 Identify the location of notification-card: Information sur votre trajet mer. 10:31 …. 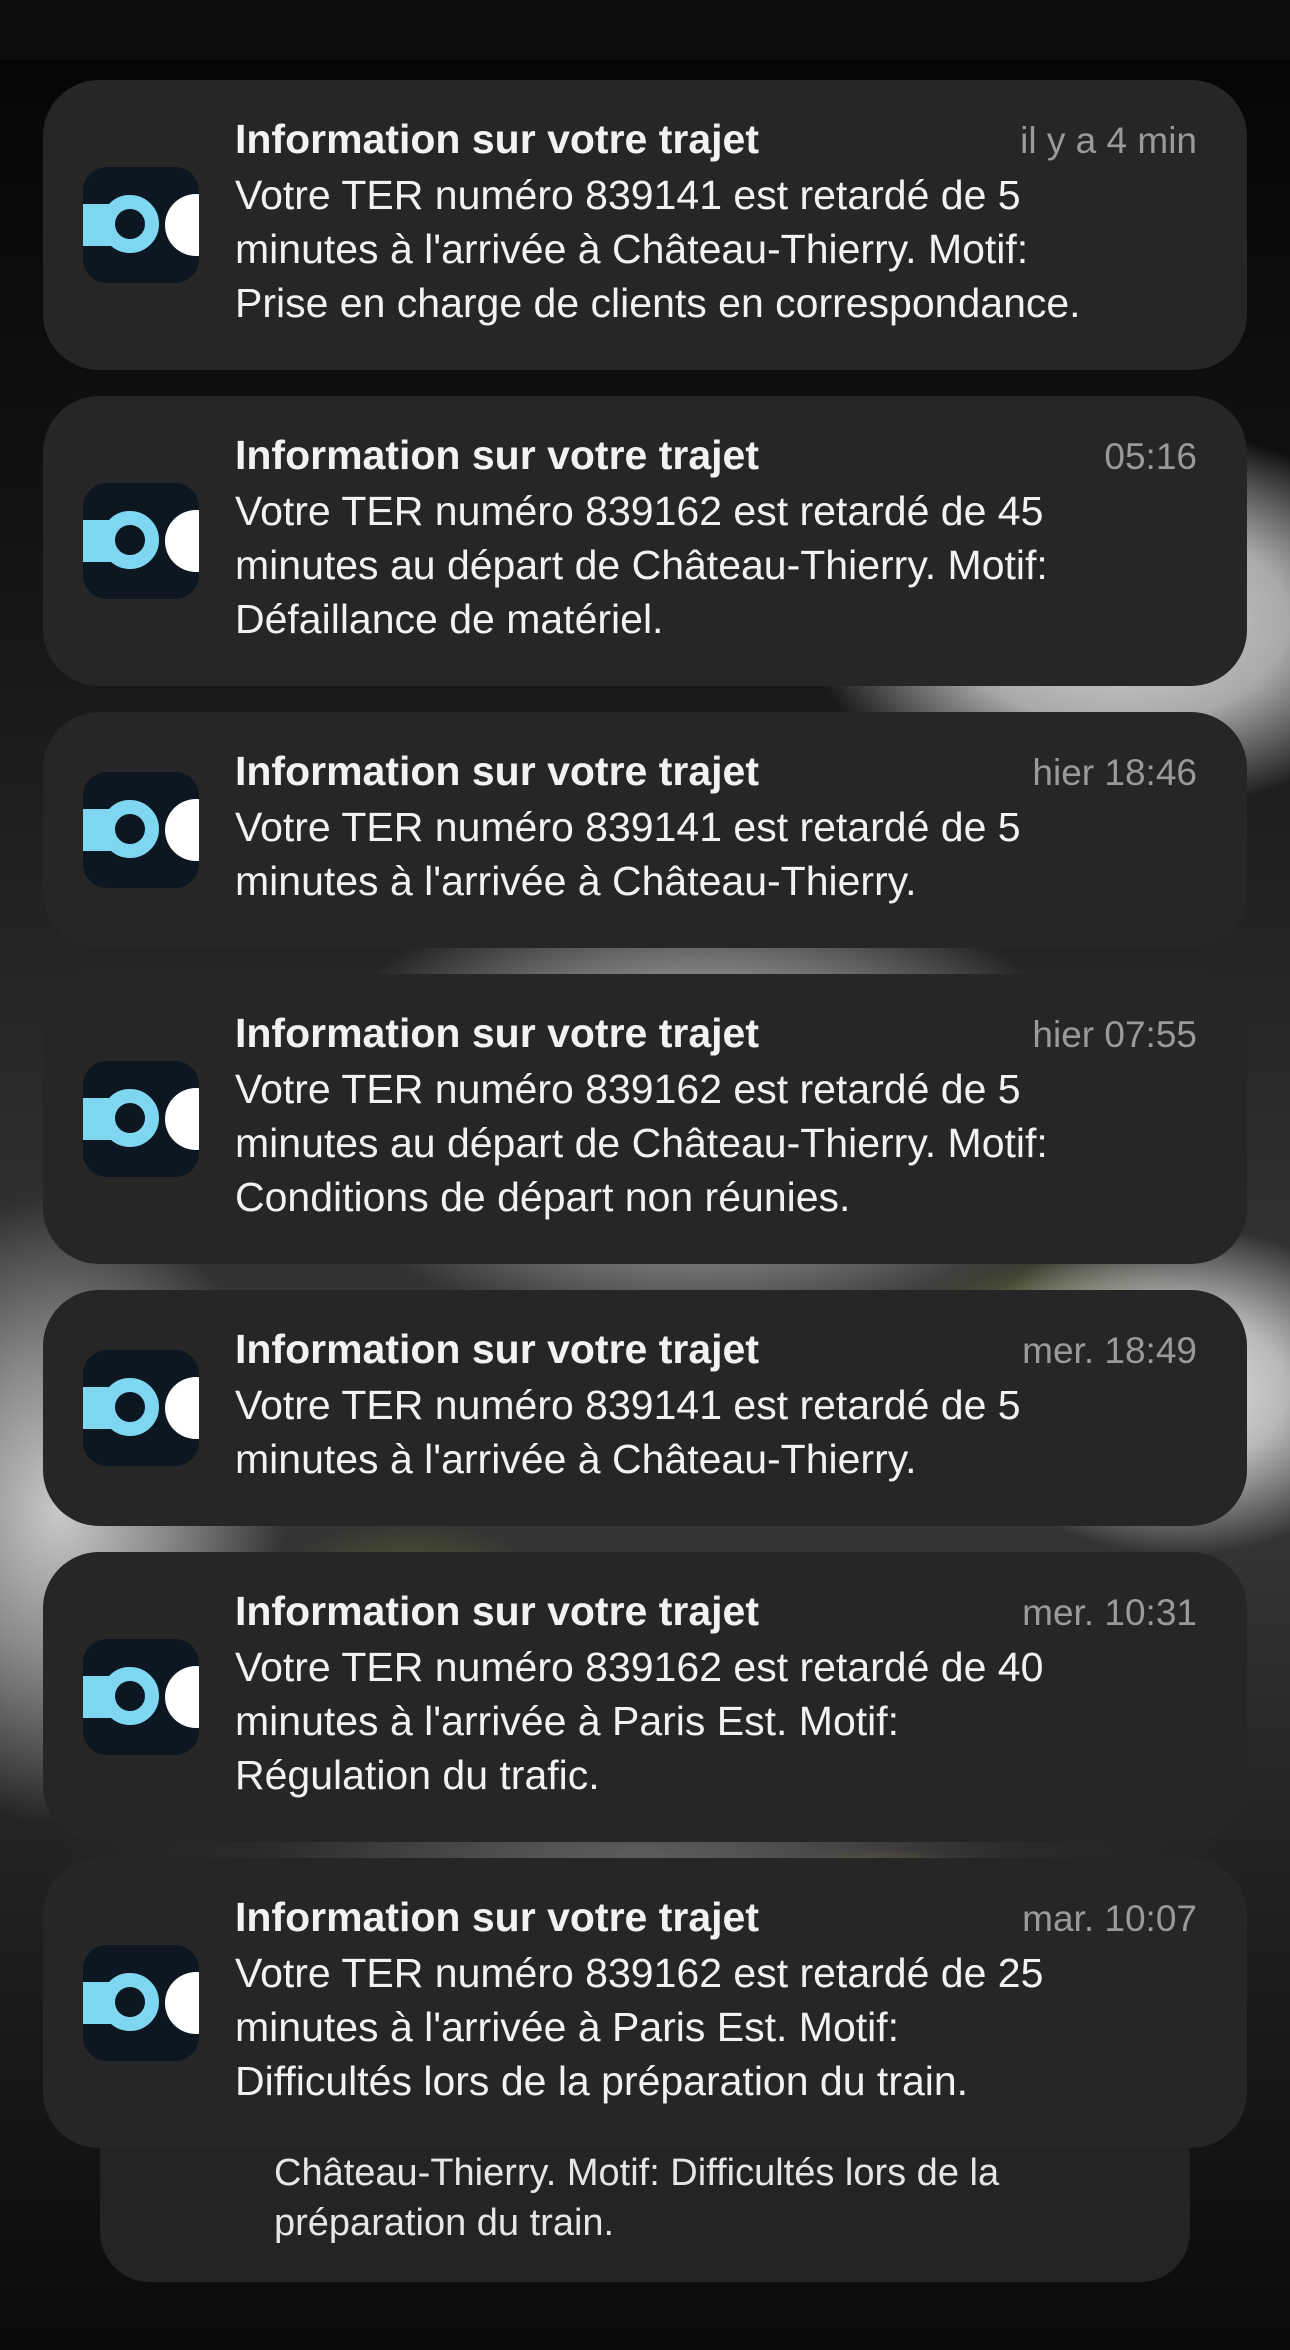
(645, 1697).